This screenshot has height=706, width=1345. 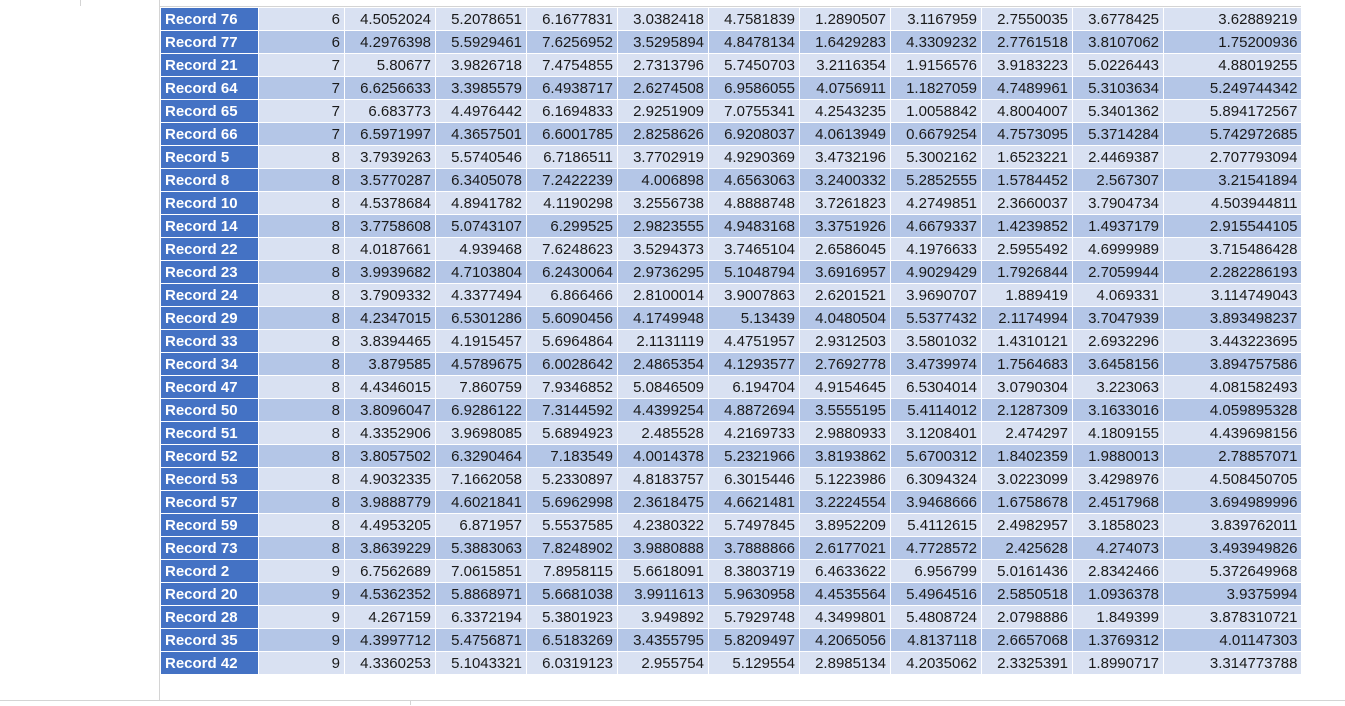 What do you see at coordinates (663, 594) in the screenshot?
I see `value-cell: 3.9911613` at bounding box center [663, 594].